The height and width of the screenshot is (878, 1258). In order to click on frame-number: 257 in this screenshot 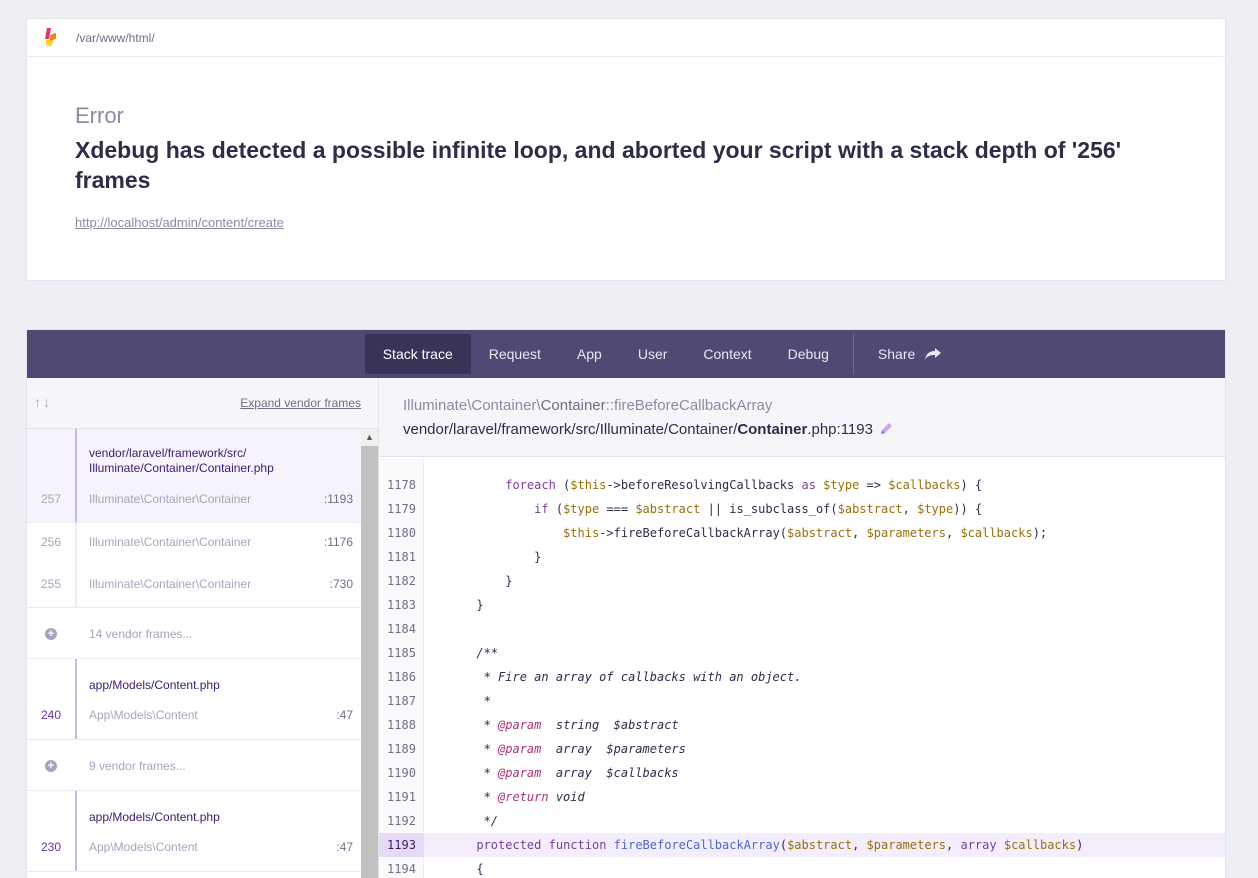, I will do `click(51, 499)`.